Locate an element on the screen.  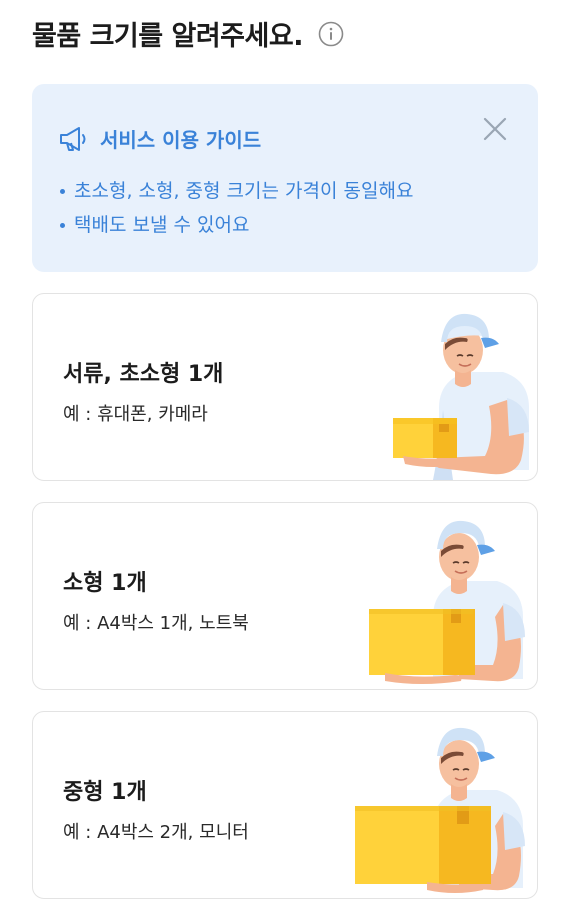
option-example: 예 : A4박스 1개, 노트북 is located at coordinates (156, 623).